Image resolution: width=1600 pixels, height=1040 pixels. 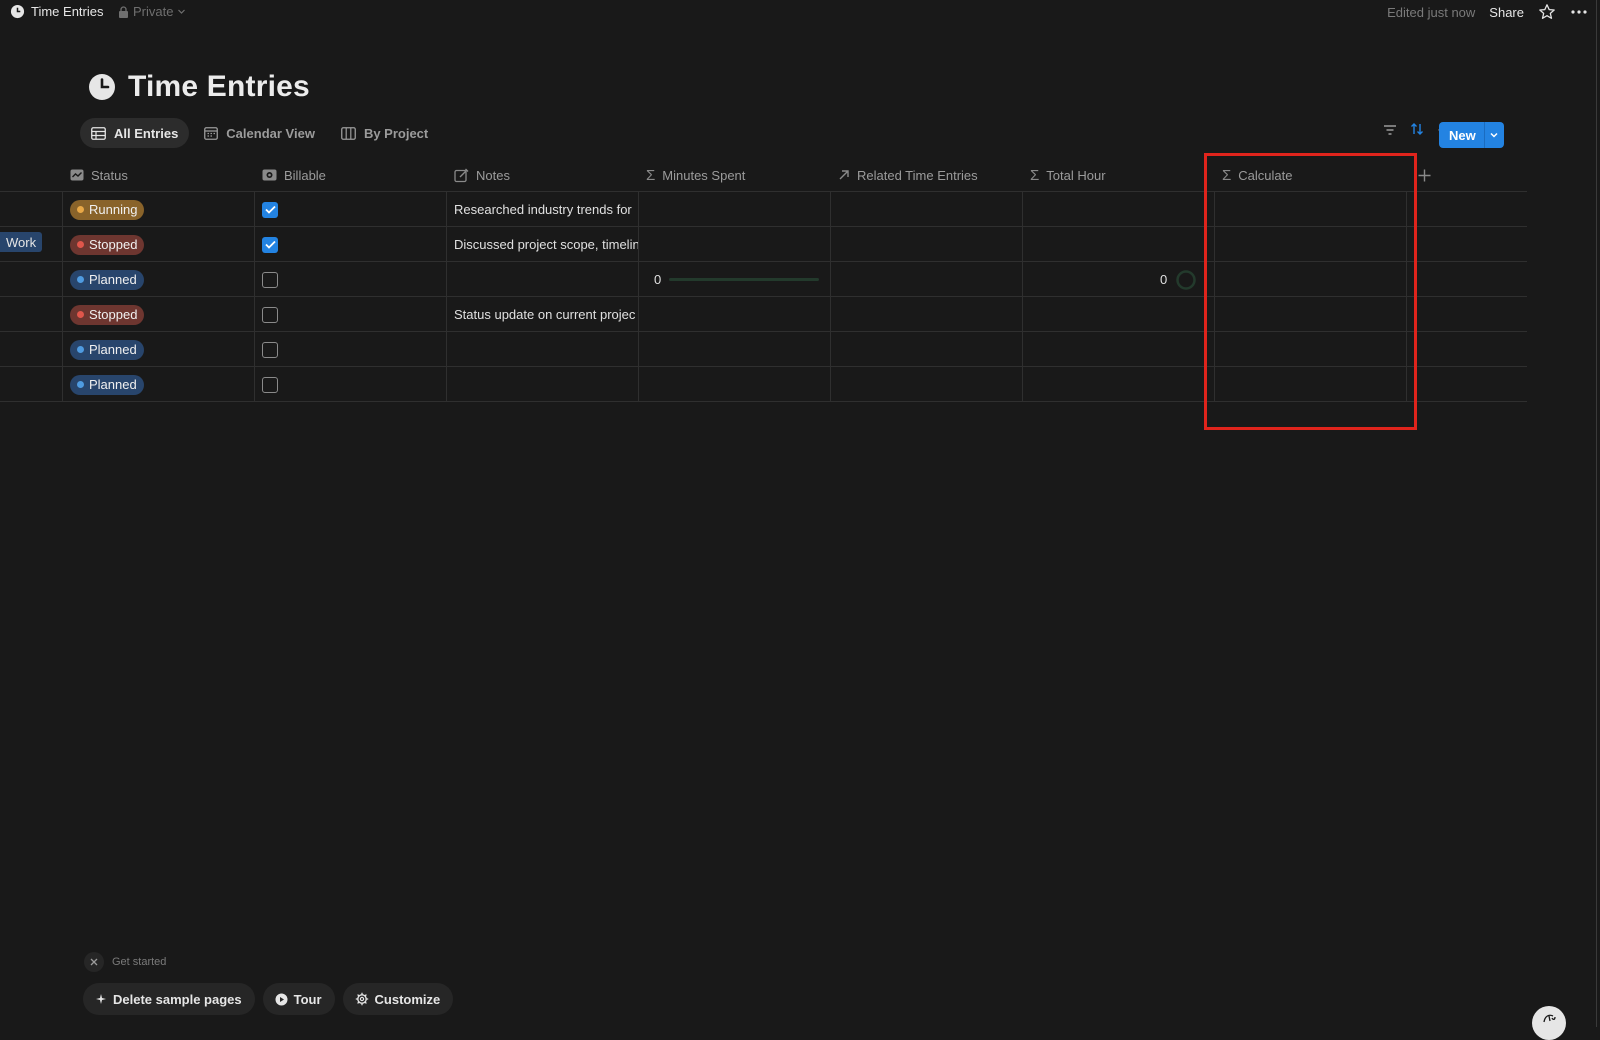 What do you see at coordinates (270, 133) in the screenshot?
I see `tab-label: Calendar View` at bounding box center [270, 133].